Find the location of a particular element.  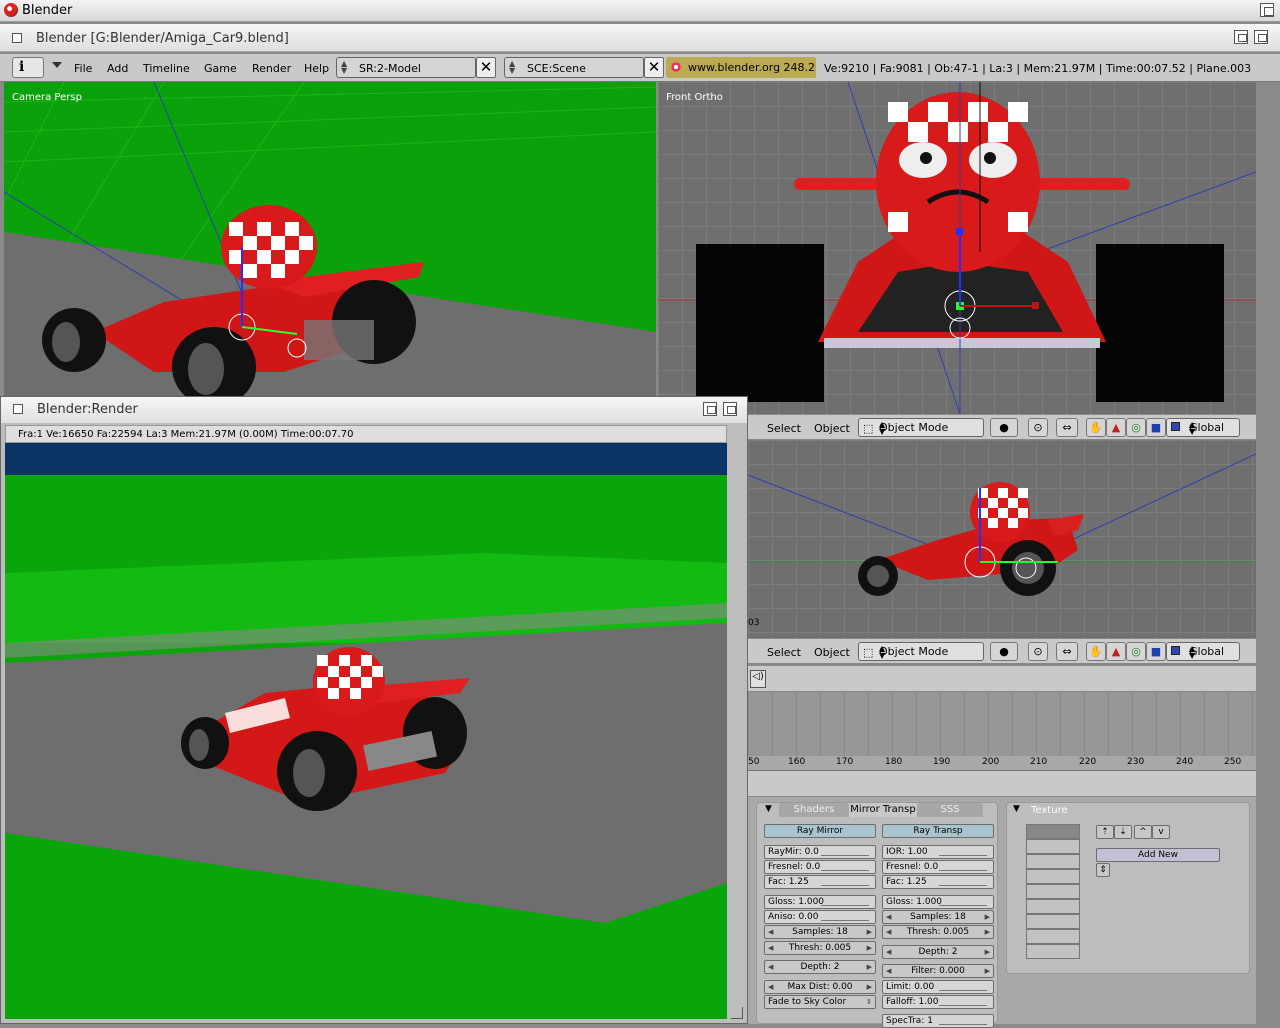

right-edge-strip is located at coordinates (1268, 553).